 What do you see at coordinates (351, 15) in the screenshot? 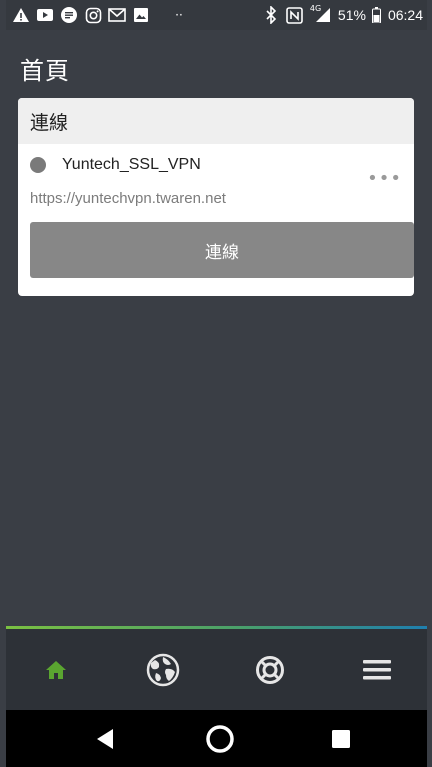
I see `battery-percentage: 51%` at bounding box center [351, 15].